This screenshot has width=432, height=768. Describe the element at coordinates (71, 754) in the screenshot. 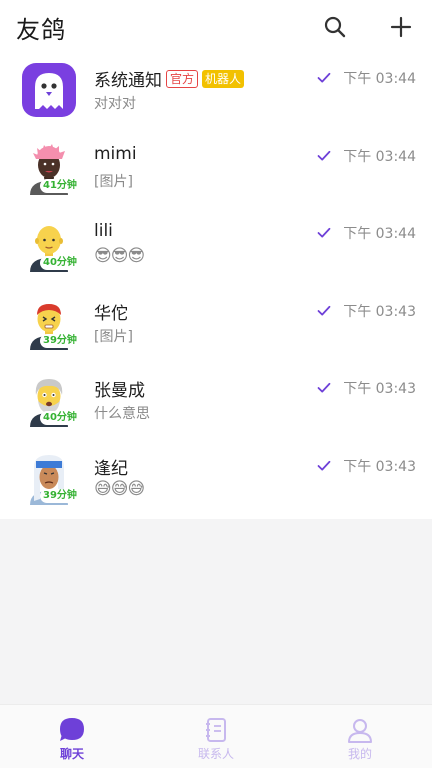

I see `tab-label: 聊天` at that location.